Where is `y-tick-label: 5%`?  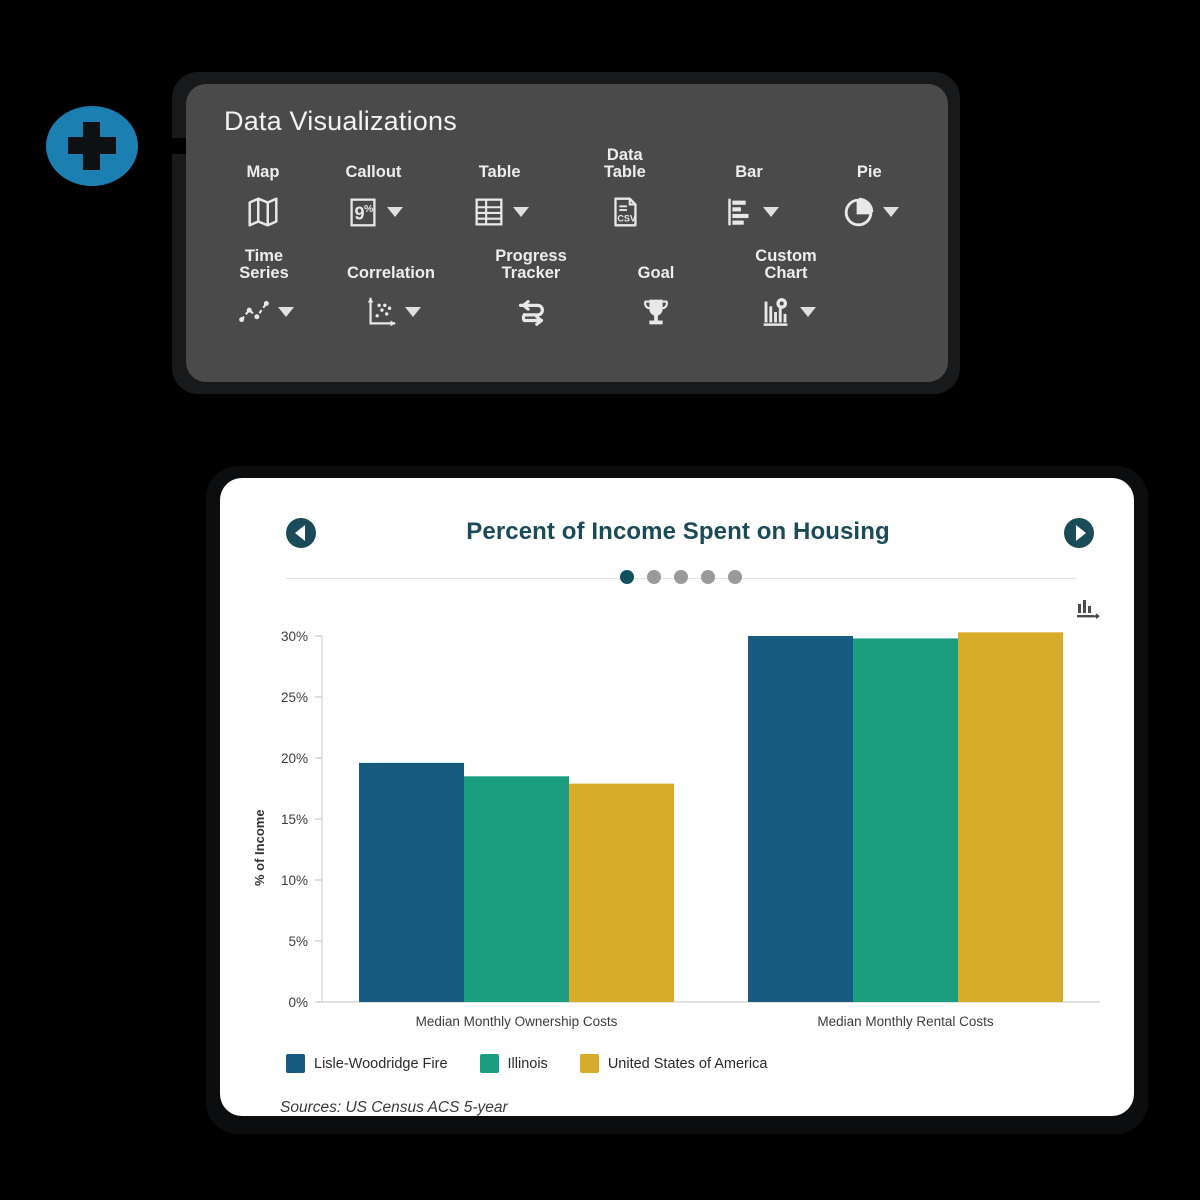 y-tick-label: 5% is located at coordinates (298, 941).